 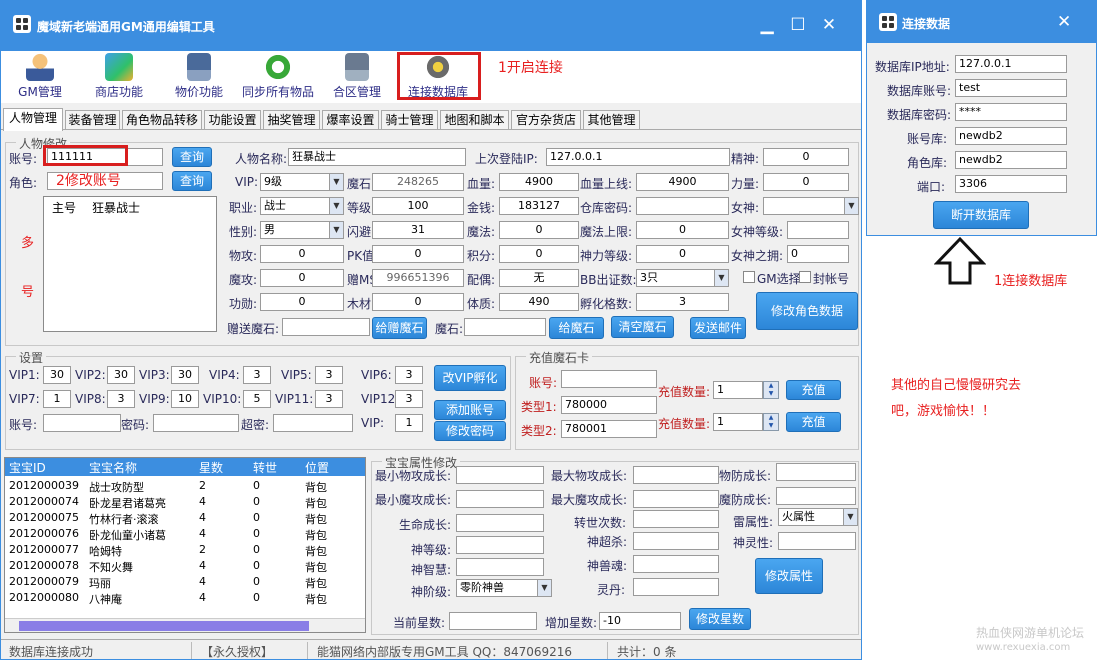 I want to click on qty2-stepper: ▲ ▼, so click(x=771, y=422).